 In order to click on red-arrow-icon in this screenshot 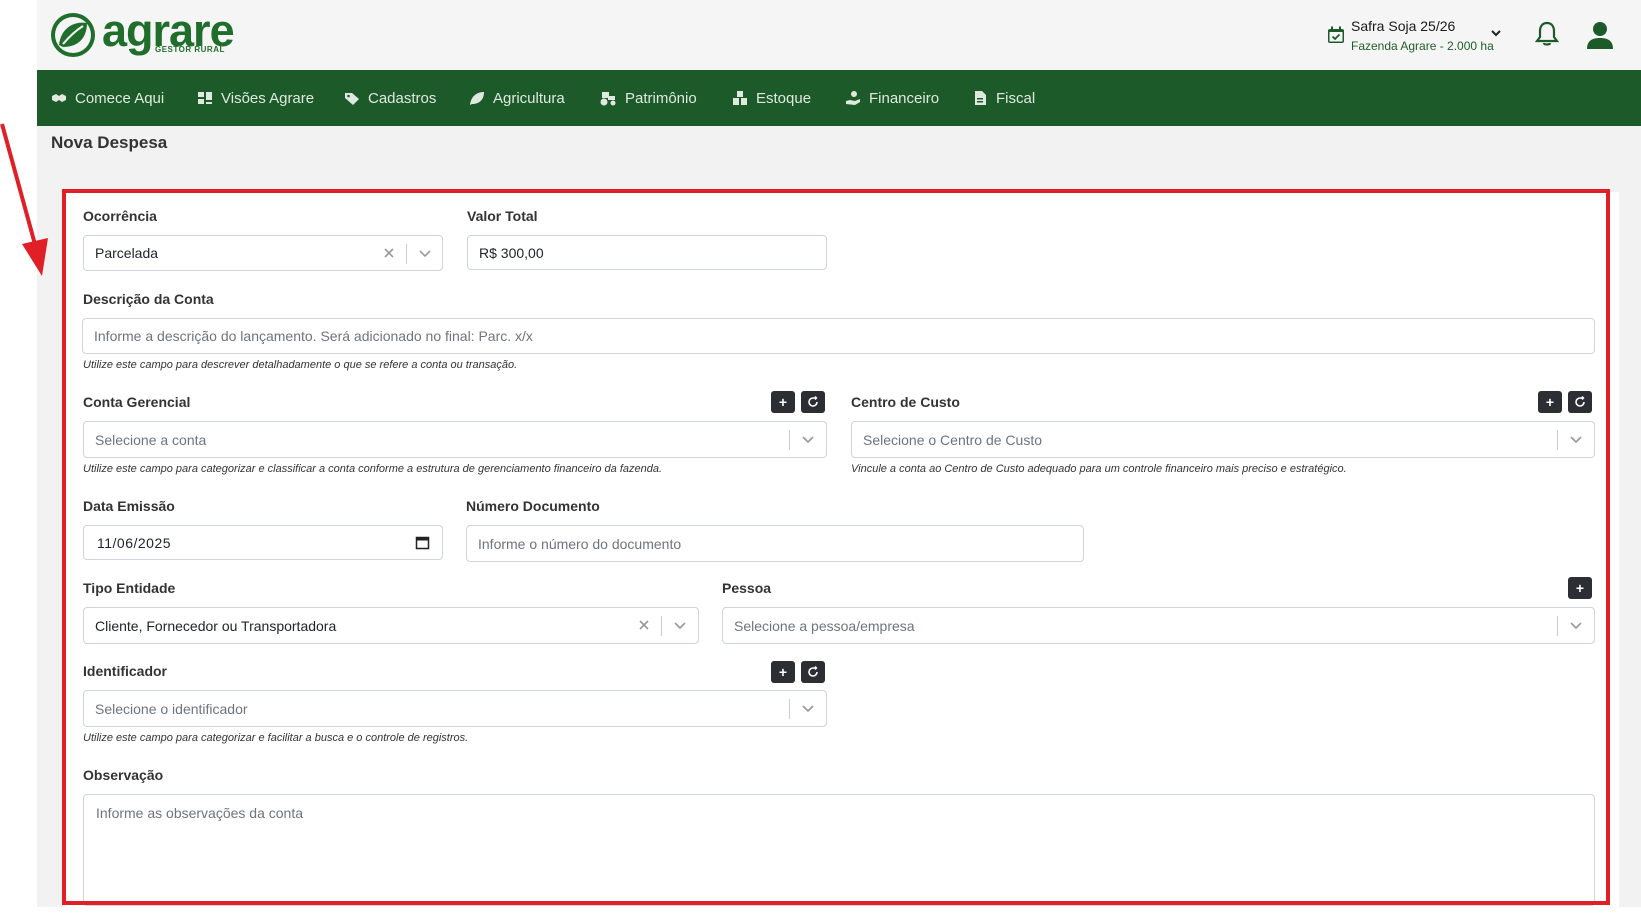, I will do `click(24, 199)`.